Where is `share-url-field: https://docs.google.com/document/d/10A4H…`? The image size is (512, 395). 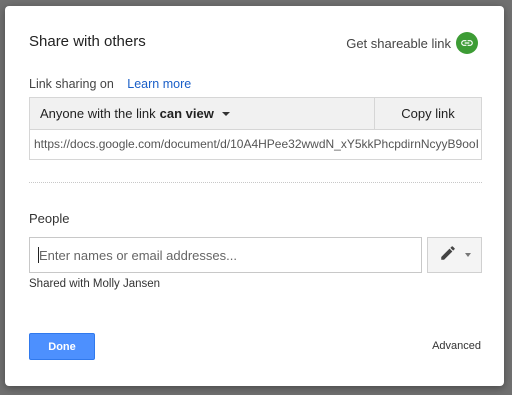 share-url-field: https://docs.google.com/document/d/10A4H… is located at coordinates (255, 145).